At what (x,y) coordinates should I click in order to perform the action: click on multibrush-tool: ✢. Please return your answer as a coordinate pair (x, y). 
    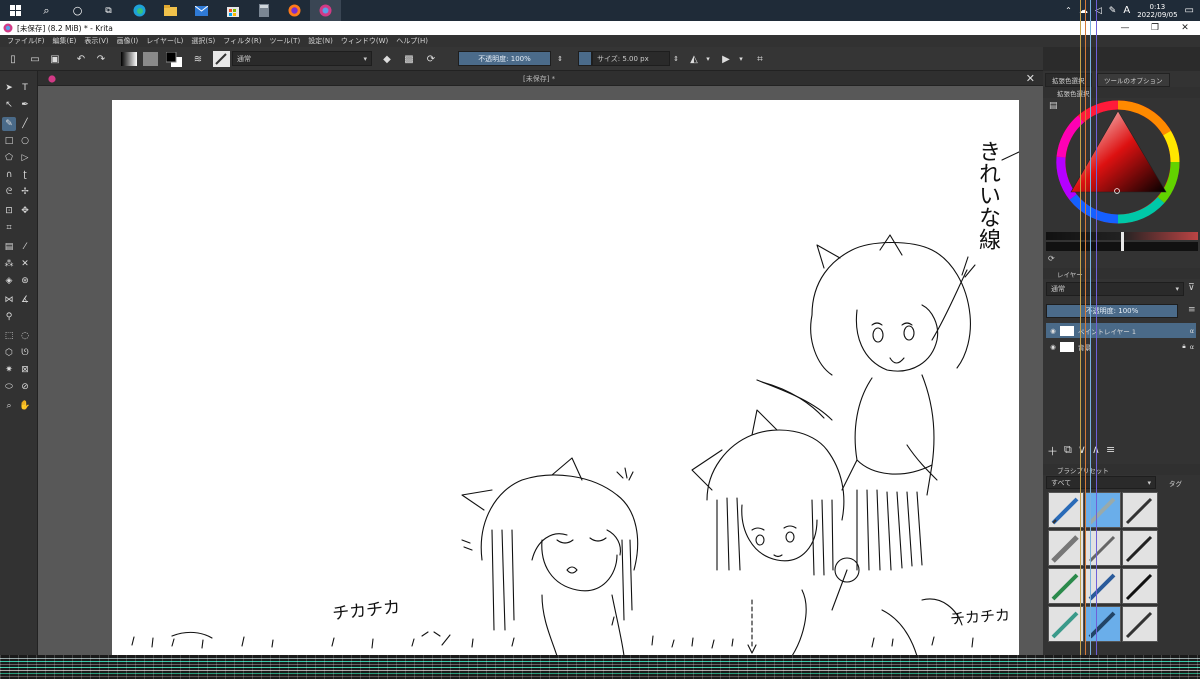
    Looking at the image, I should click on (25, 192).